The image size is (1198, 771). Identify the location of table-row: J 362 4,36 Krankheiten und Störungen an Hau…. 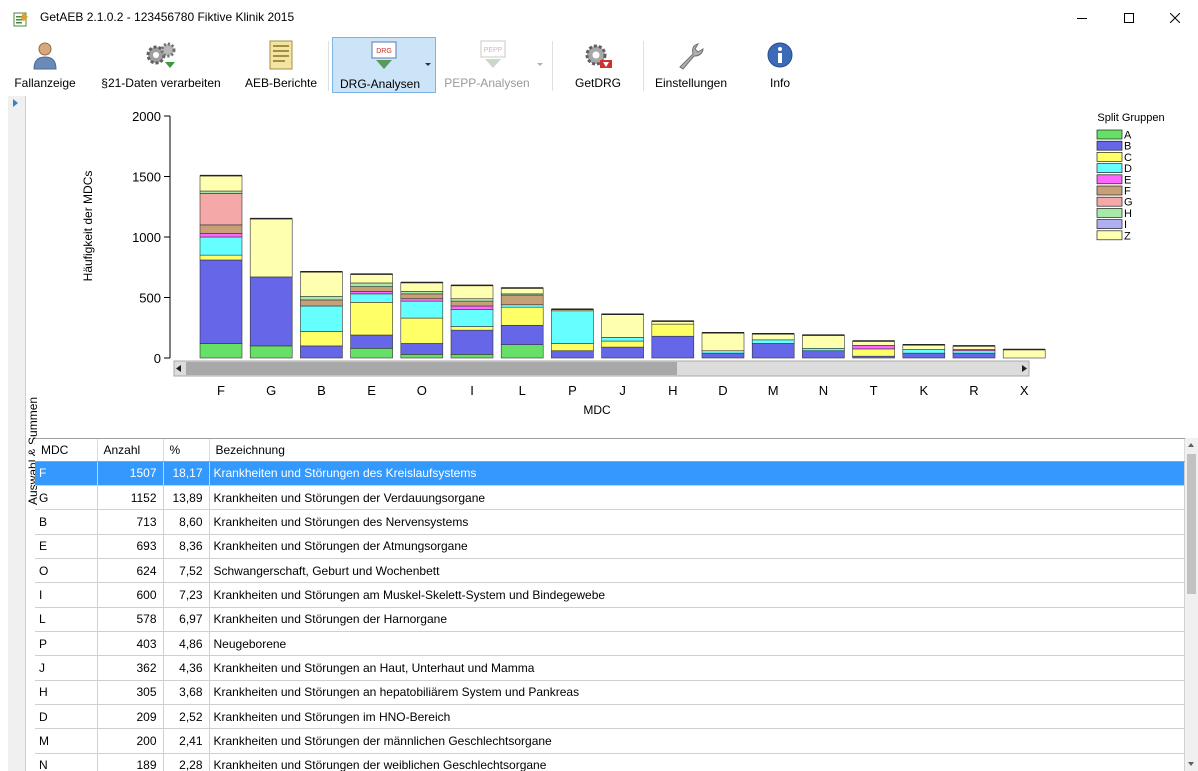
(610, 668).